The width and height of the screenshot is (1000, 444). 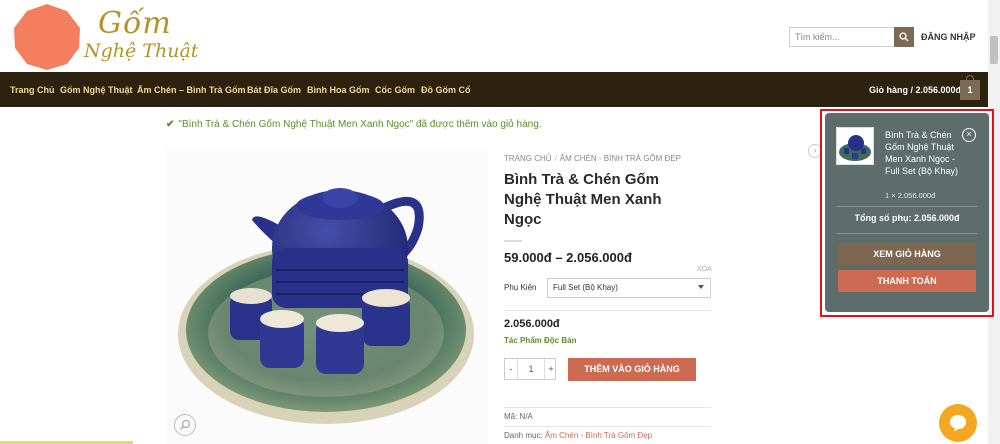 I want to click on nav-item-art-ceramics: Gốm Nghệ Thuật, so click(x=96, y=90).